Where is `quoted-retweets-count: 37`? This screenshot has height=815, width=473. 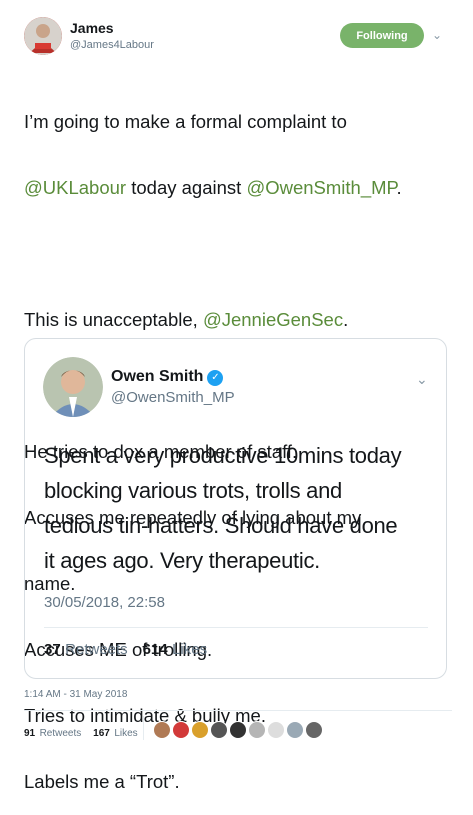
quoted-retweets-count: 37 is located at coordinates (52, 649).